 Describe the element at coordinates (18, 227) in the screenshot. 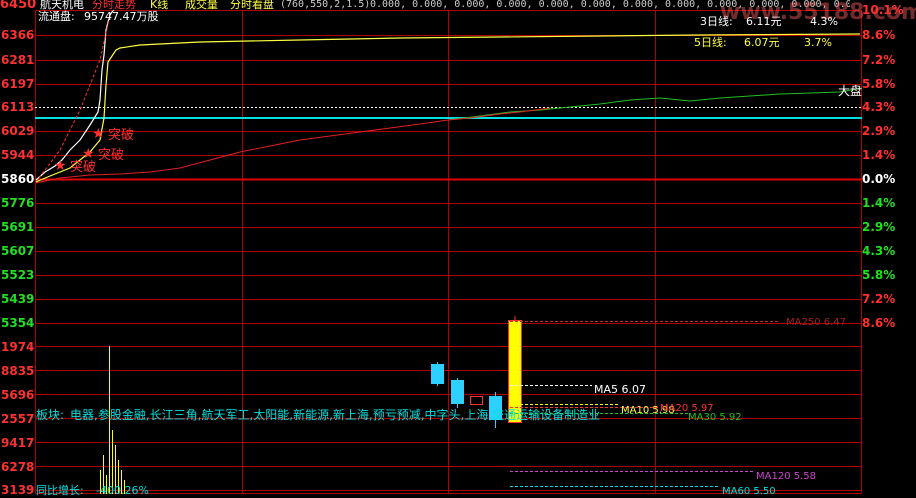

I see `price-tick: 5691` at that location.